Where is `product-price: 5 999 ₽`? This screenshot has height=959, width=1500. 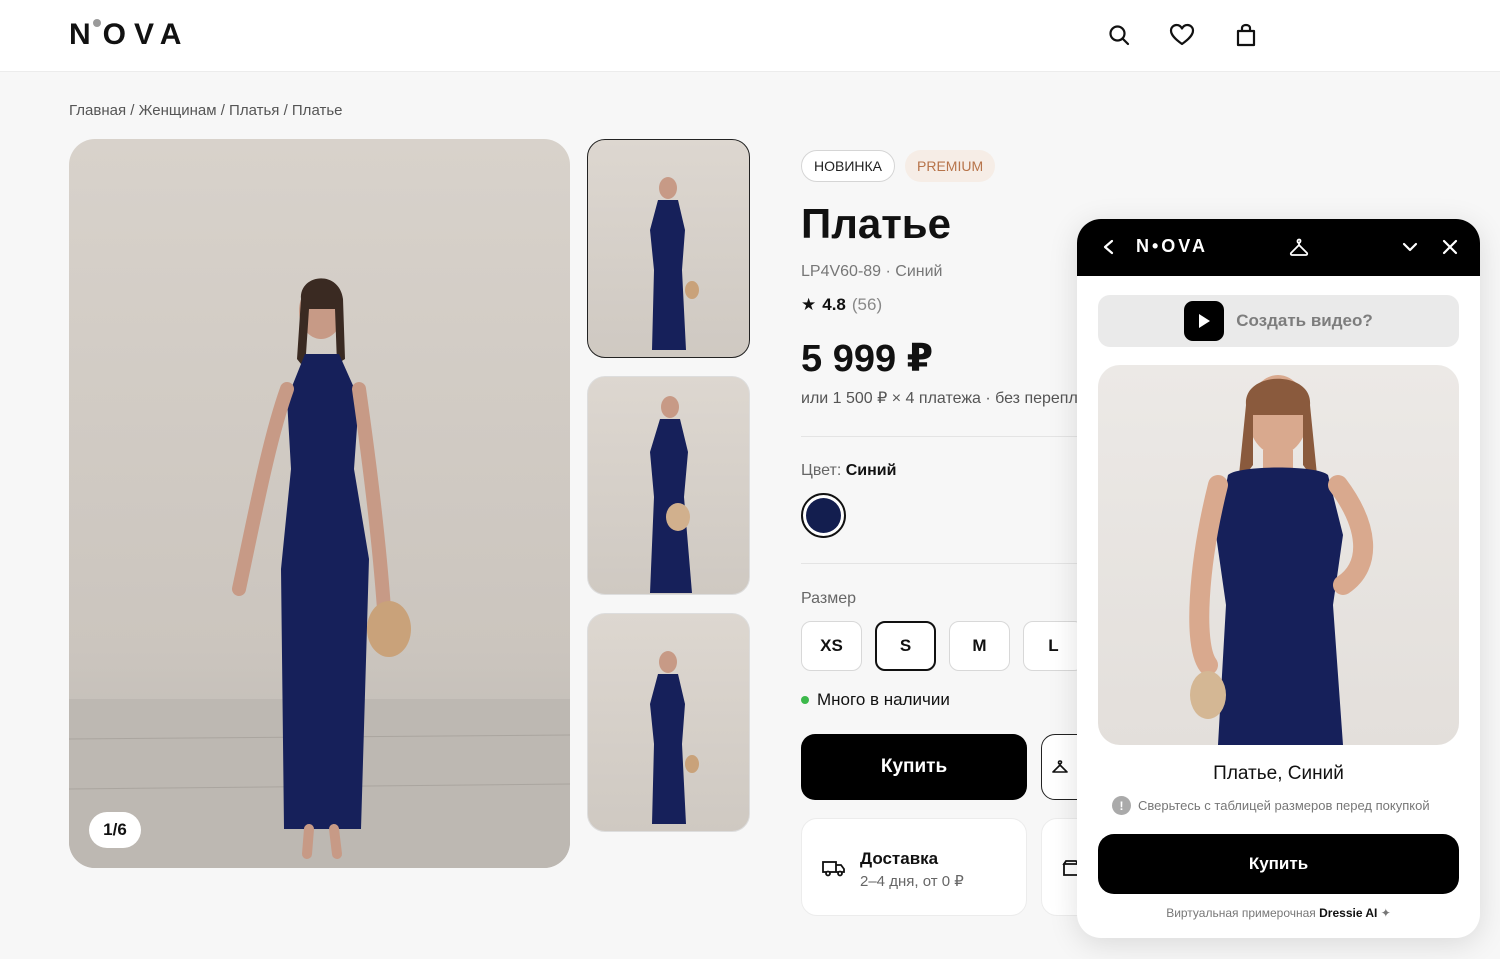
product-price: 5 999 ₽ is located at coordinates (867, 359).